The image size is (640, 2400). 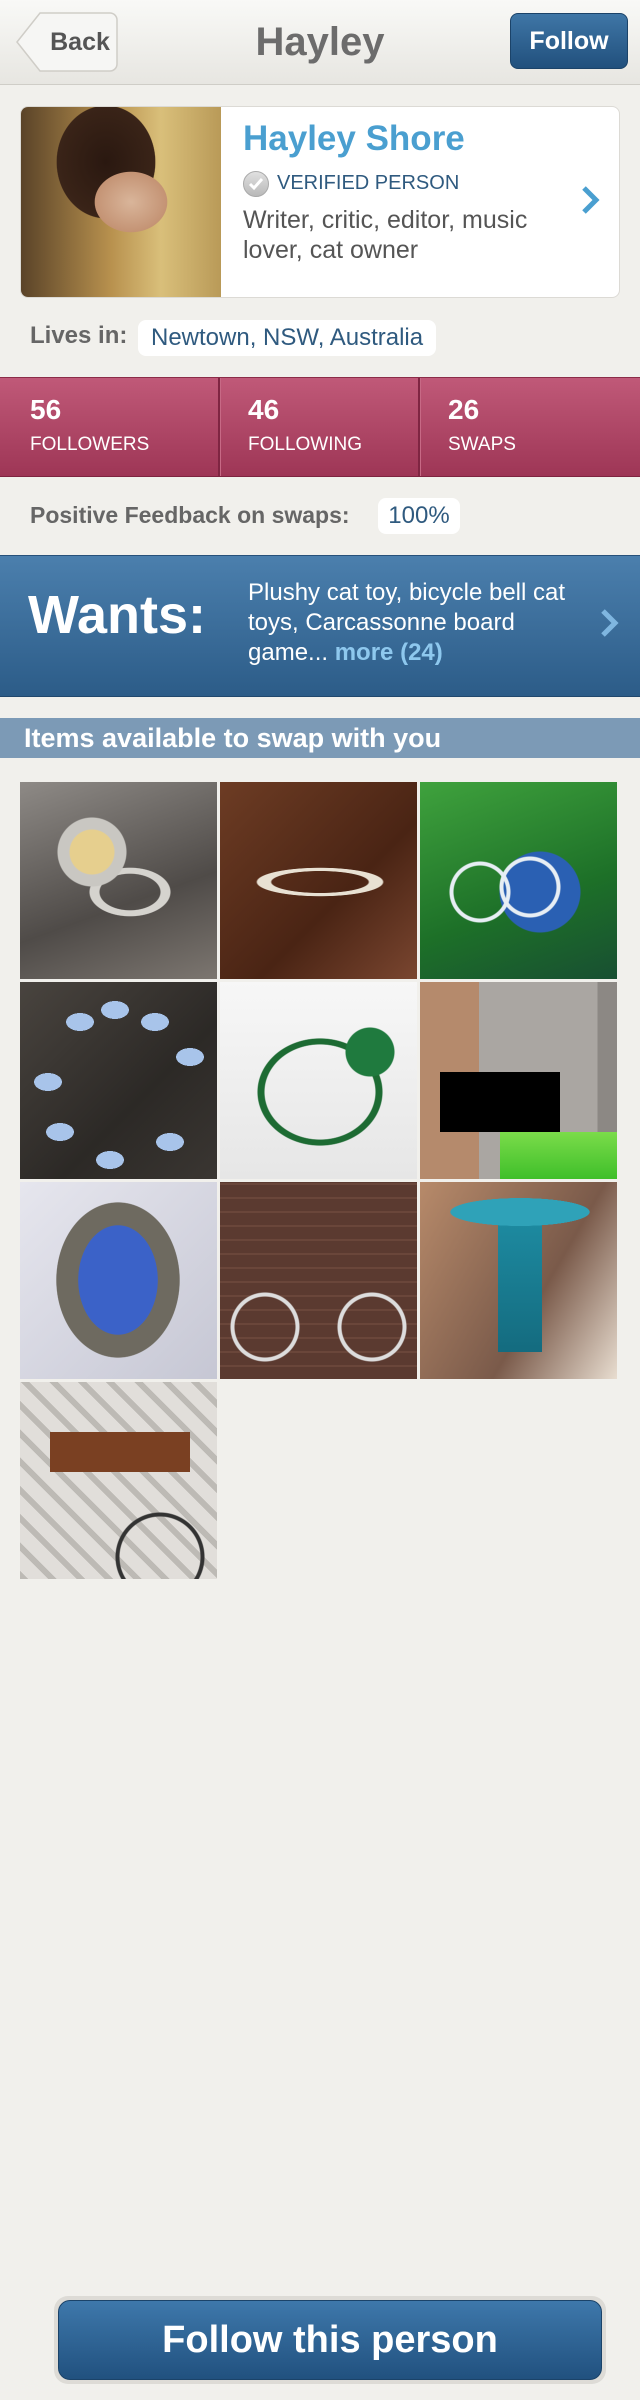 What do you see at coordinates (320, 427) in the screenshot?
I see `stats-bar: 56 FOLLOWERS 46 FOLLOWING 26 SWAPS` at bounding box center [320, 427].